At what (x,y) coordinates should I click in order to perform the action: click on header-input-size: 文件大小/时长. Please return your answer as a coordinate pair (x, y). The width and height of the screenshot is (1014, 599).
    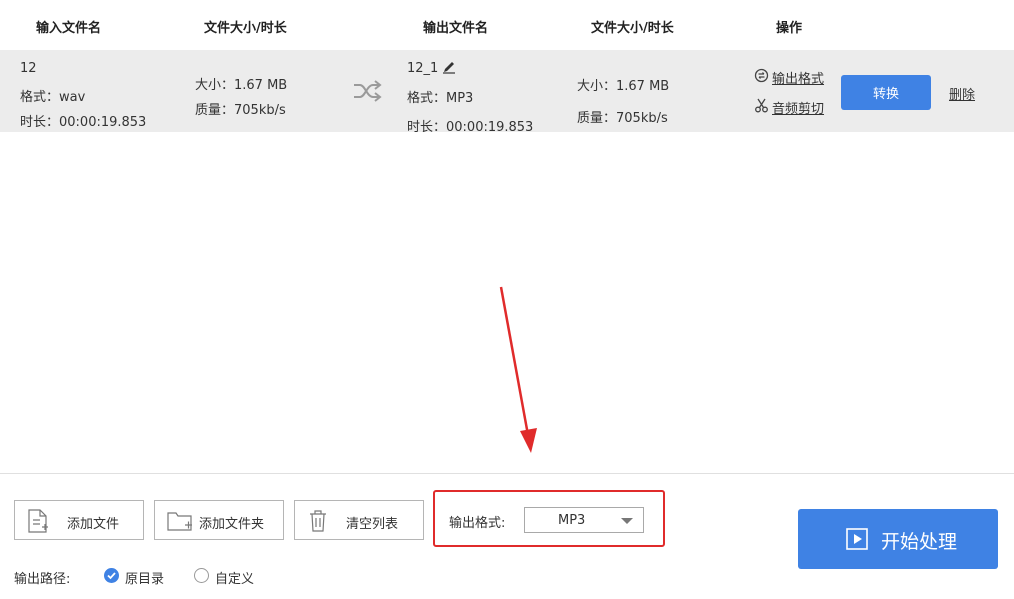
    Looking at the image, I should click on (245, 28).